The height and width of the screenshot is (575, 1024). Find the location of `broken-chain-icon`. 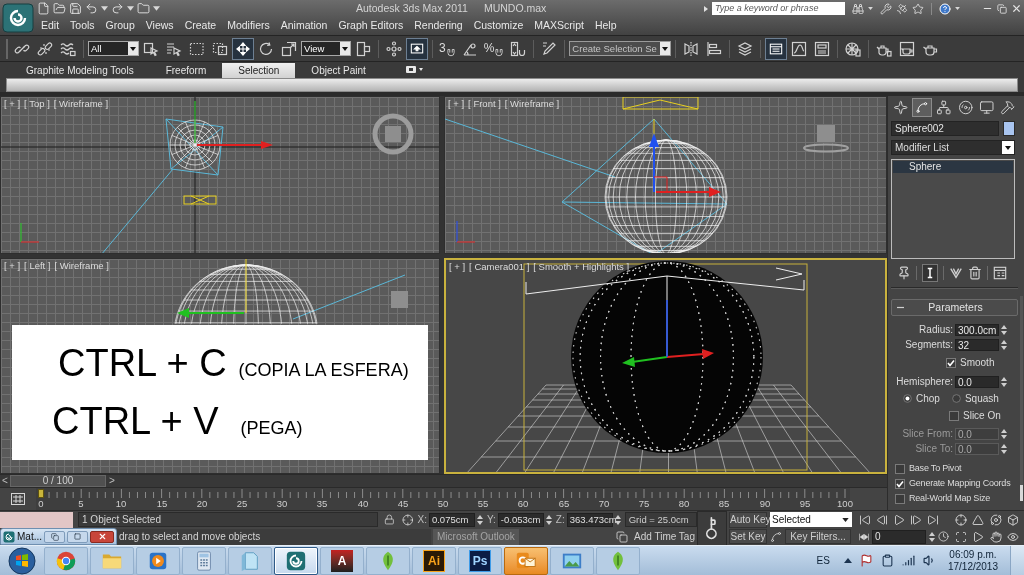

broken-chain-icon is located at coordinates (45, 48).